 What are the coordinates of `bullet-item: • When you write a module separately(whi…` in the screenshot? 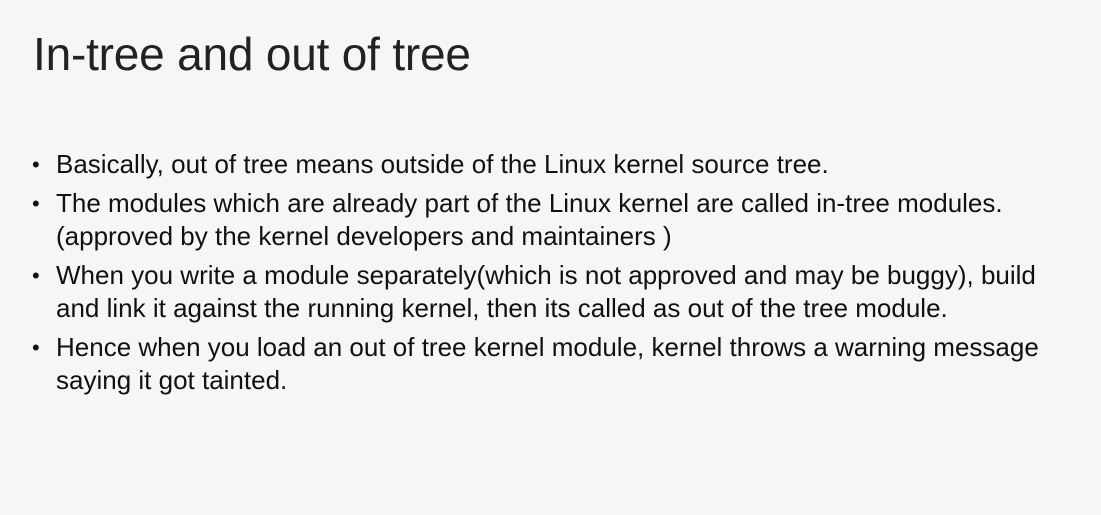 It's located at (552, 292).